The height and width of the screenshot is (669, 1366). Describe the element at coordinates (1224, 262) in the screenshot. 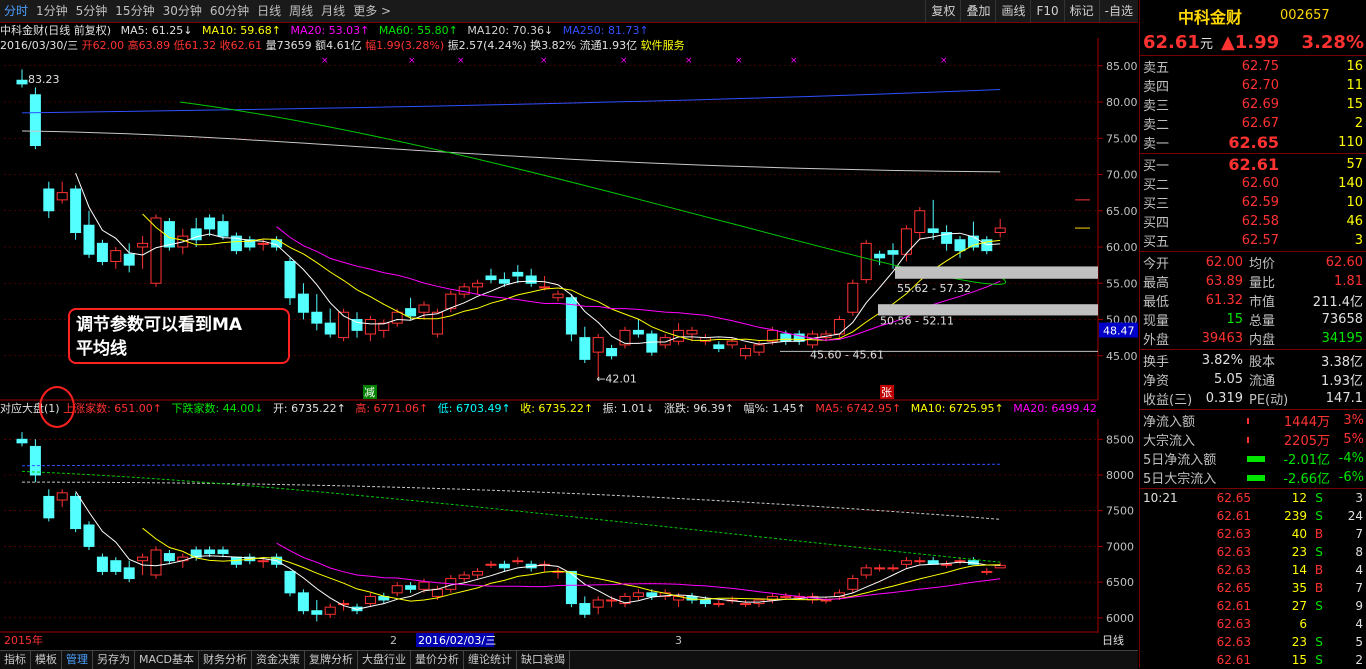

I see `stats-v1: 62.00` at that location.